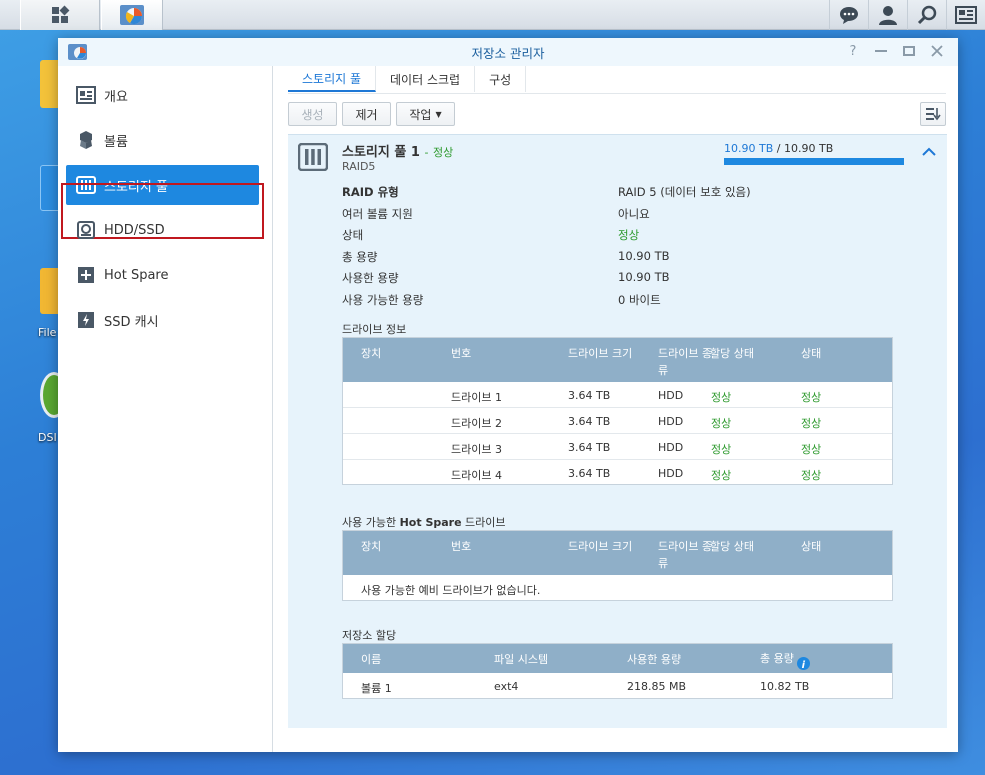 This screenshot has height=775, width=985. Describe the element at coordinates (926, 15) in the screenshot. I see `search-icon` at that location.